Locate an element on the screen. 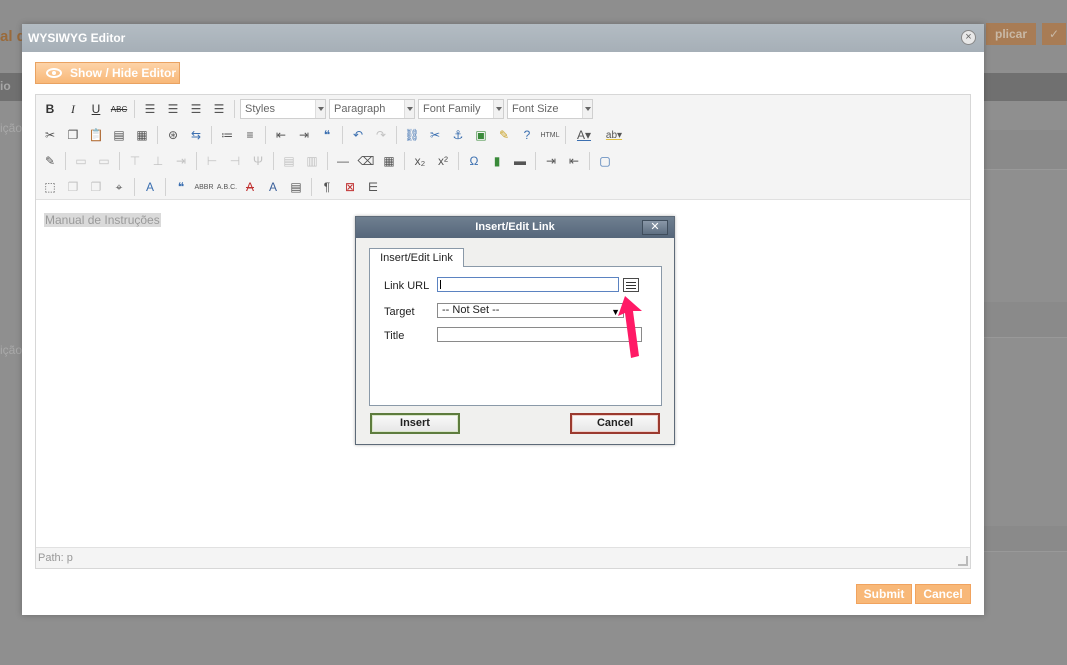  image-icon: ▣ is located at coordinates (481, 135).